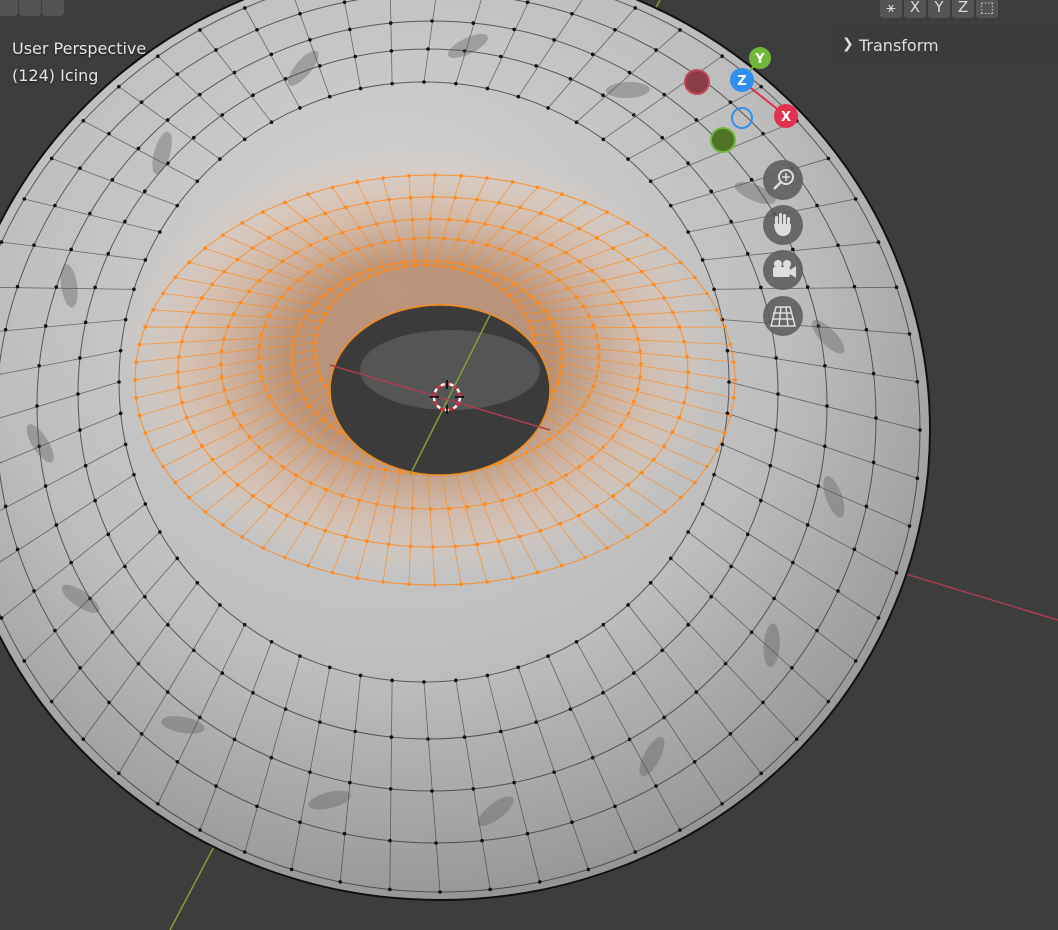 The width and height of the screenshot is (1058, 930). I want to click on mirror-axis-toggles: ⚹ X Y Z ⬚, so click(939, 9).